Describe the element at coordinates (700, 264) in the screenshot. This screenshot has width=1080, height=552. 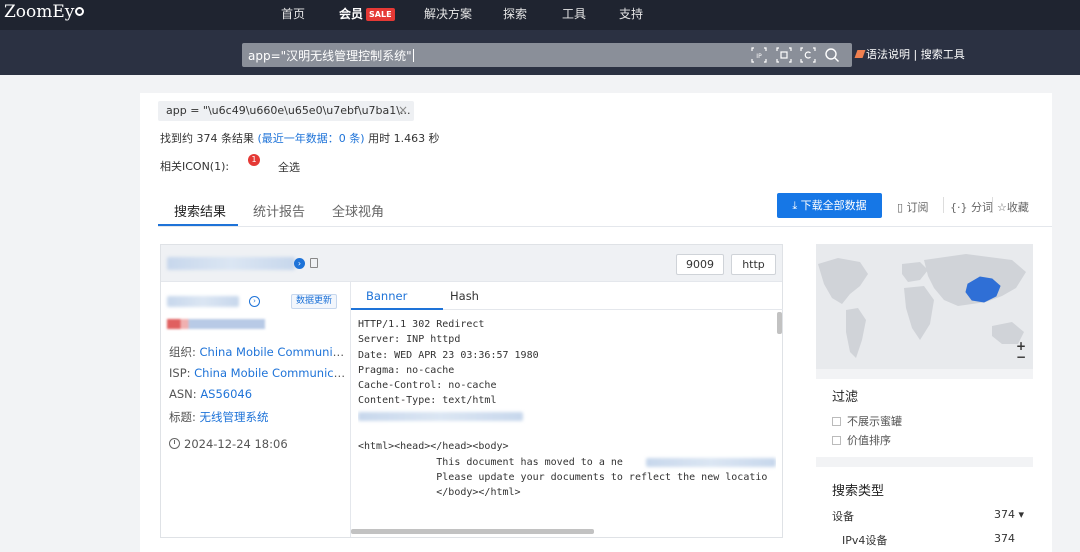
I see `port-badge: 9009` at that location.